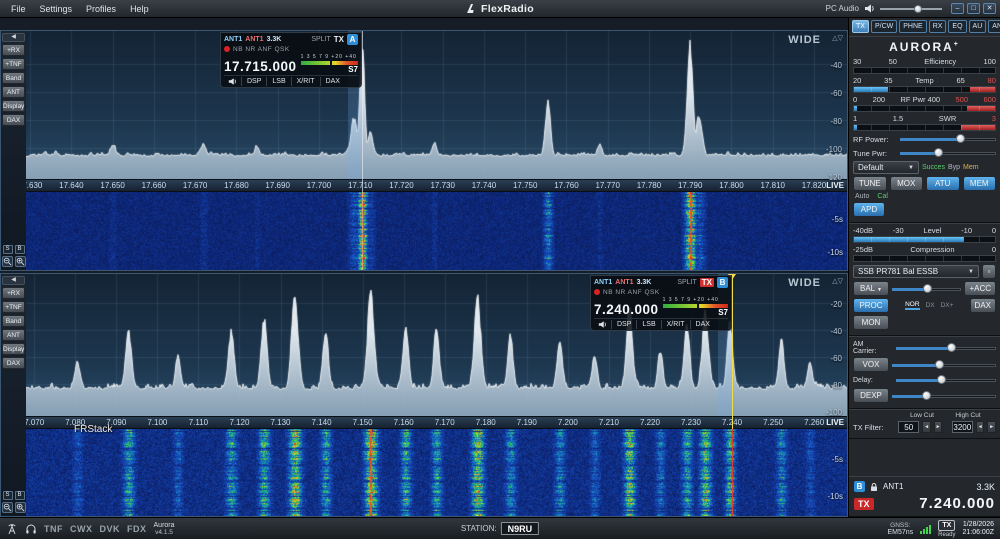 This screenshot has height=539, width=1000. I want to click on rf-power-slider, so click(948, 139).